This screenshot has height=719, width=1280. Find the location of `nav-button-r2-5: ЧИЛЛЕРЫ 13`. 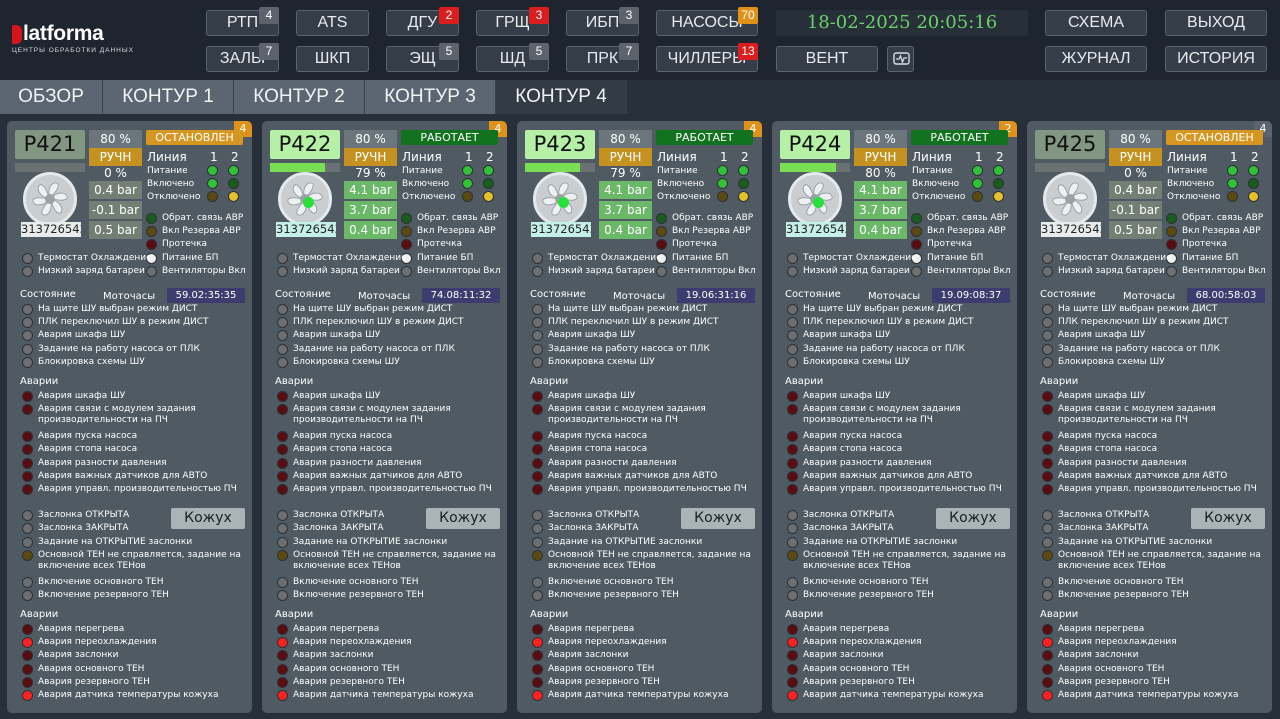

nav-button-r2-5: ЧИЛЛЕРЫ 13 is located at coordinates (707, 57).